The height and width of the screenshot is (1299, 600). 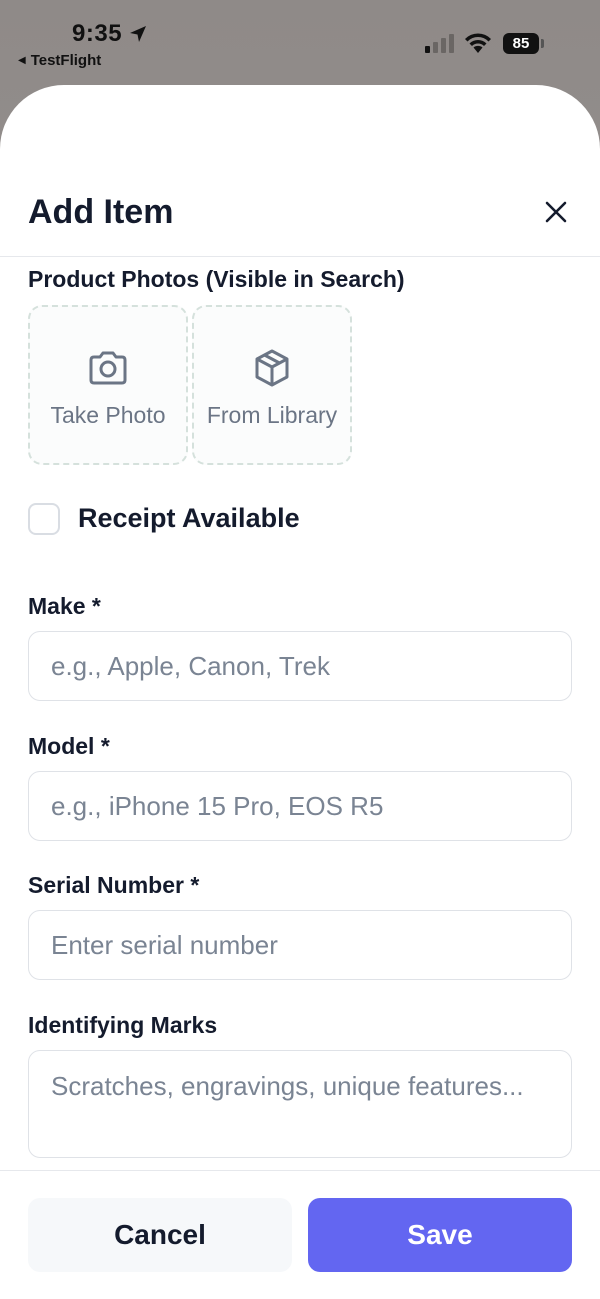 I want to click on header-divider, so click(x=300, y=256).